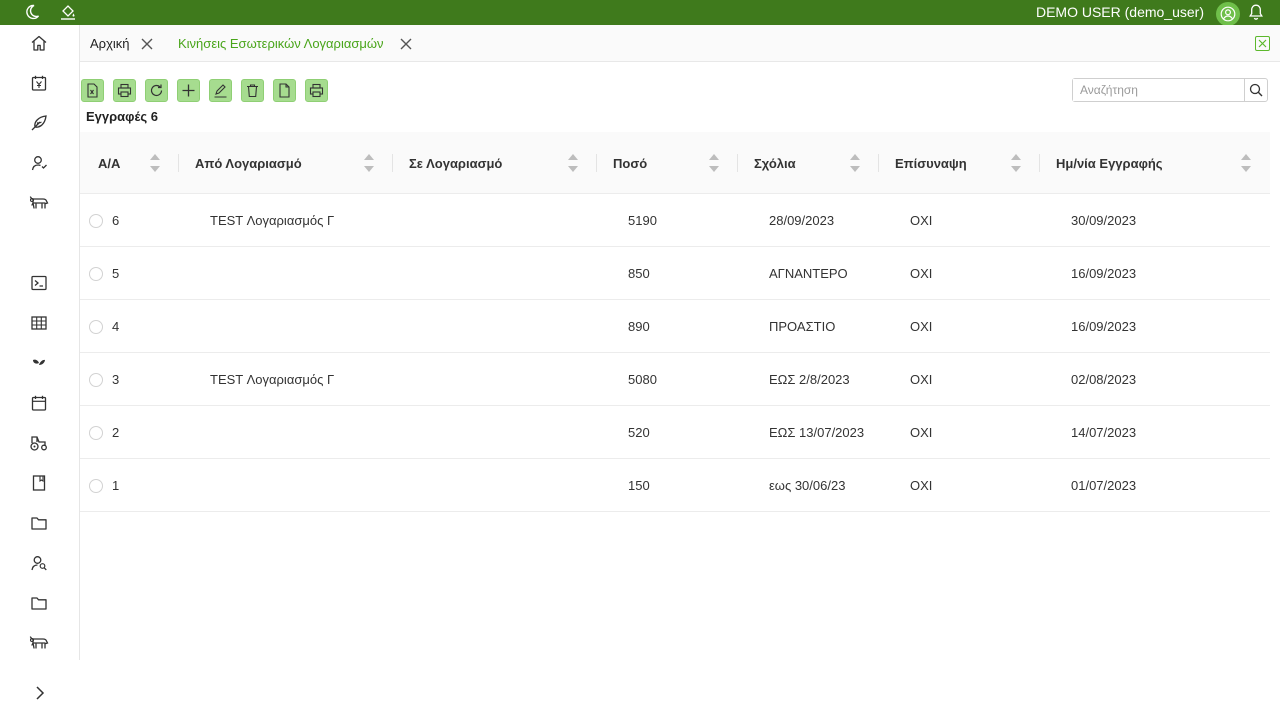 The image size is (1280, 720). What do you see at coordinates (116, 485) in the screenshot?
I see `cell-aa: 1` at bounding box center [116, 485].